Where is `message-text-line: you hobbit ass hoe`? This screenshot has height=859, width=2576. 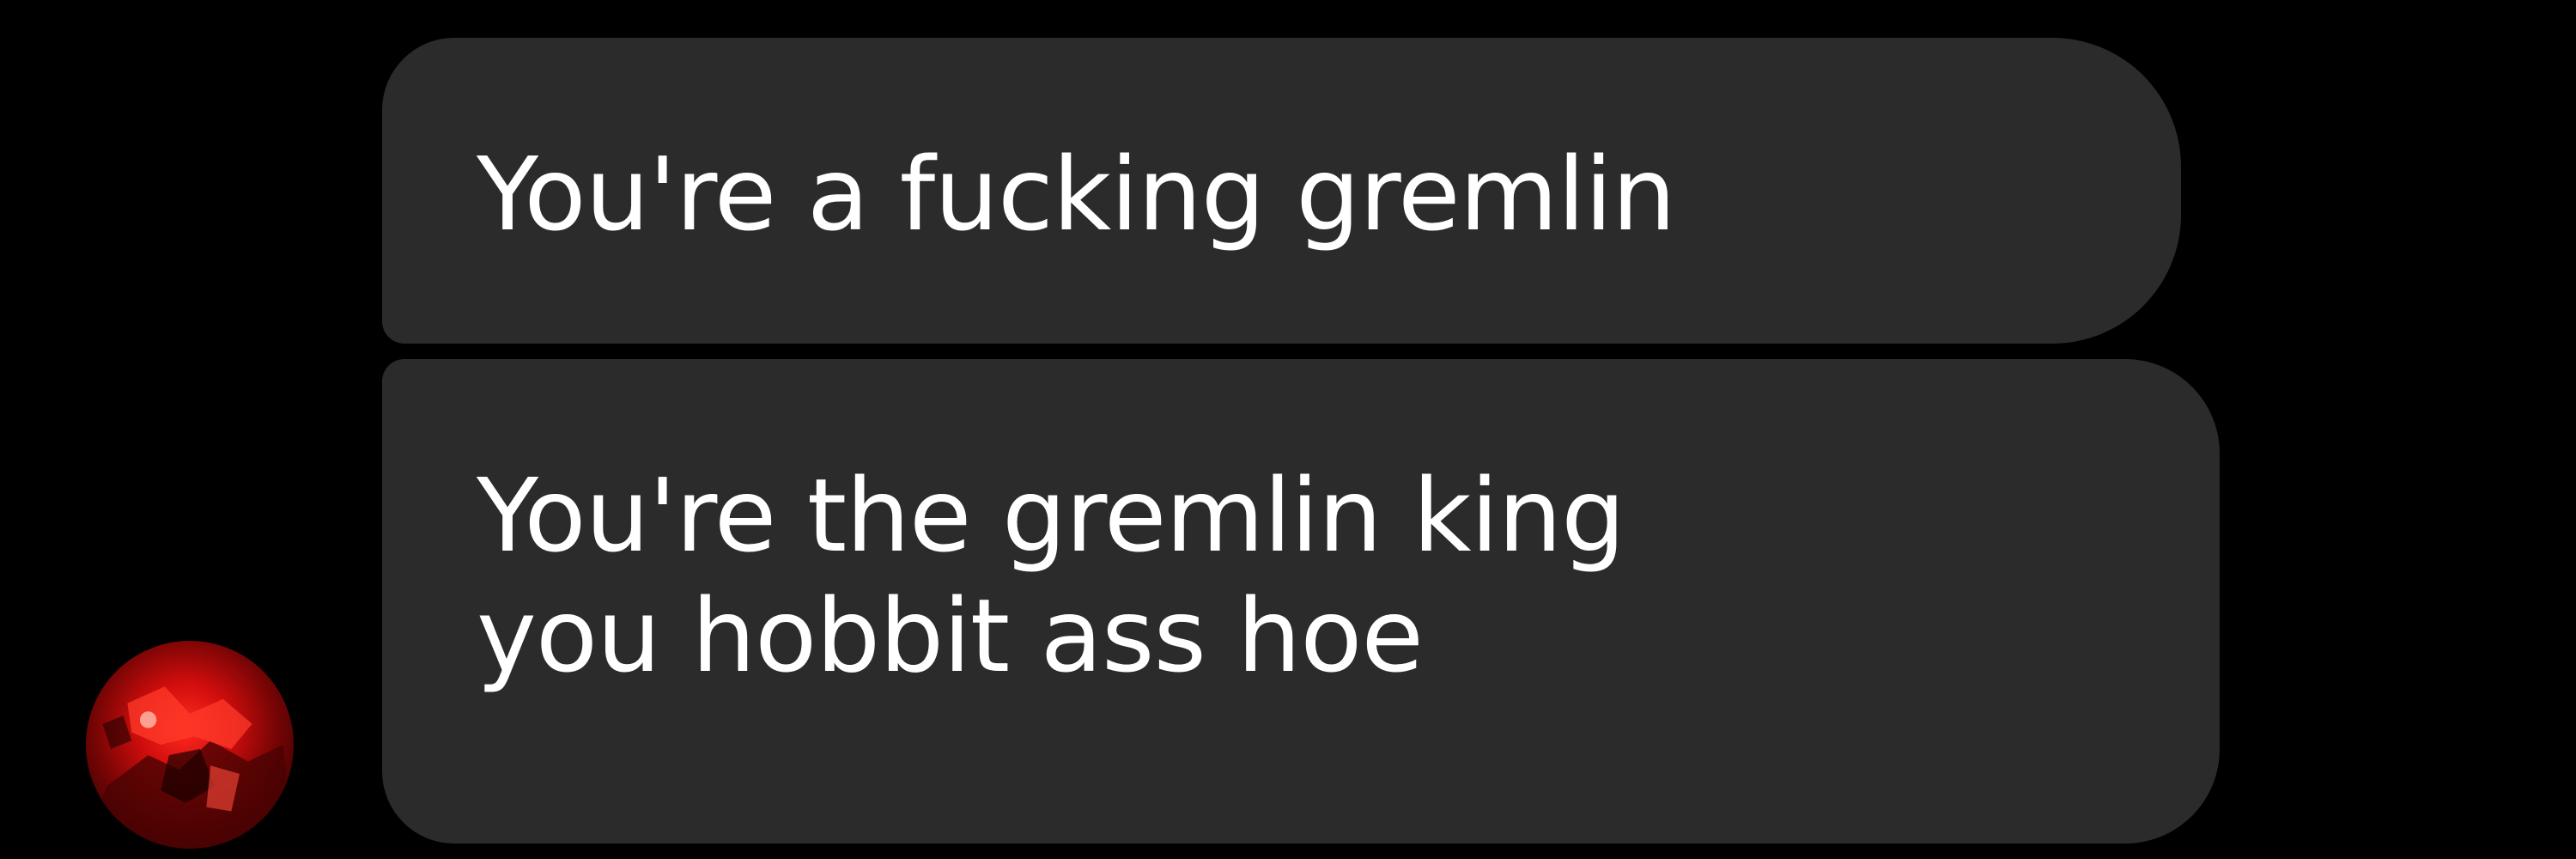
message-text-line: you hobbit ass hoe is located at coordinates (951, 636).